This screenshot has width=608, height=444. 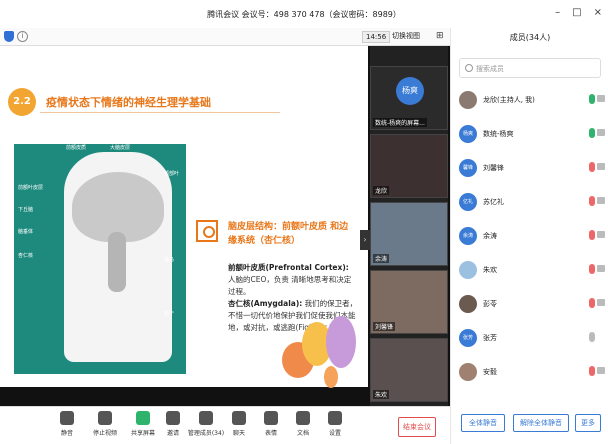 I want to click on more-button: 更多, so click(x=588, y=423).